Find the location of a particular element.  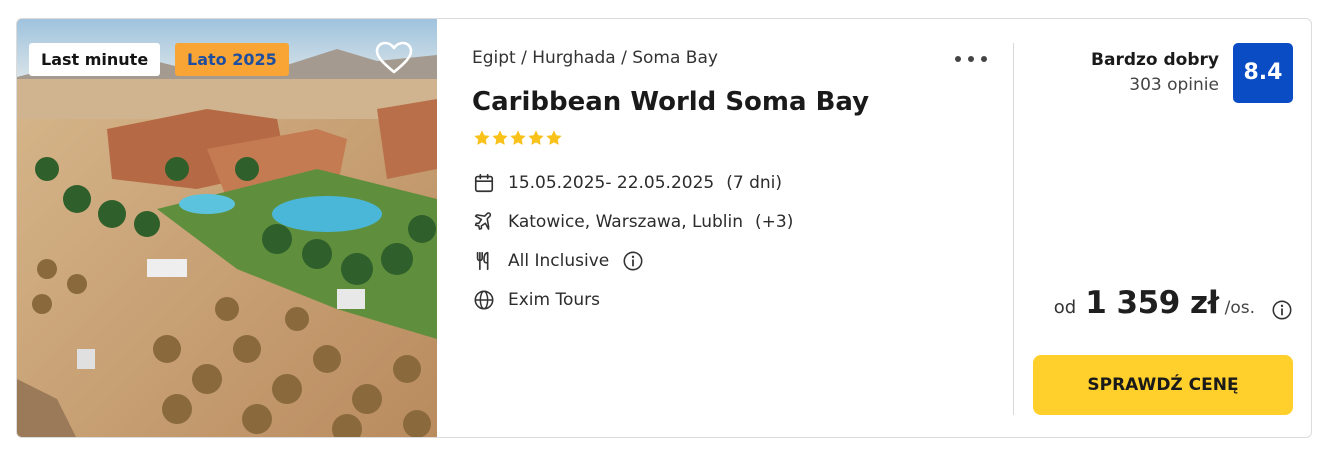

trip-duration: (7 dni) is located at coordinates (754, 183).